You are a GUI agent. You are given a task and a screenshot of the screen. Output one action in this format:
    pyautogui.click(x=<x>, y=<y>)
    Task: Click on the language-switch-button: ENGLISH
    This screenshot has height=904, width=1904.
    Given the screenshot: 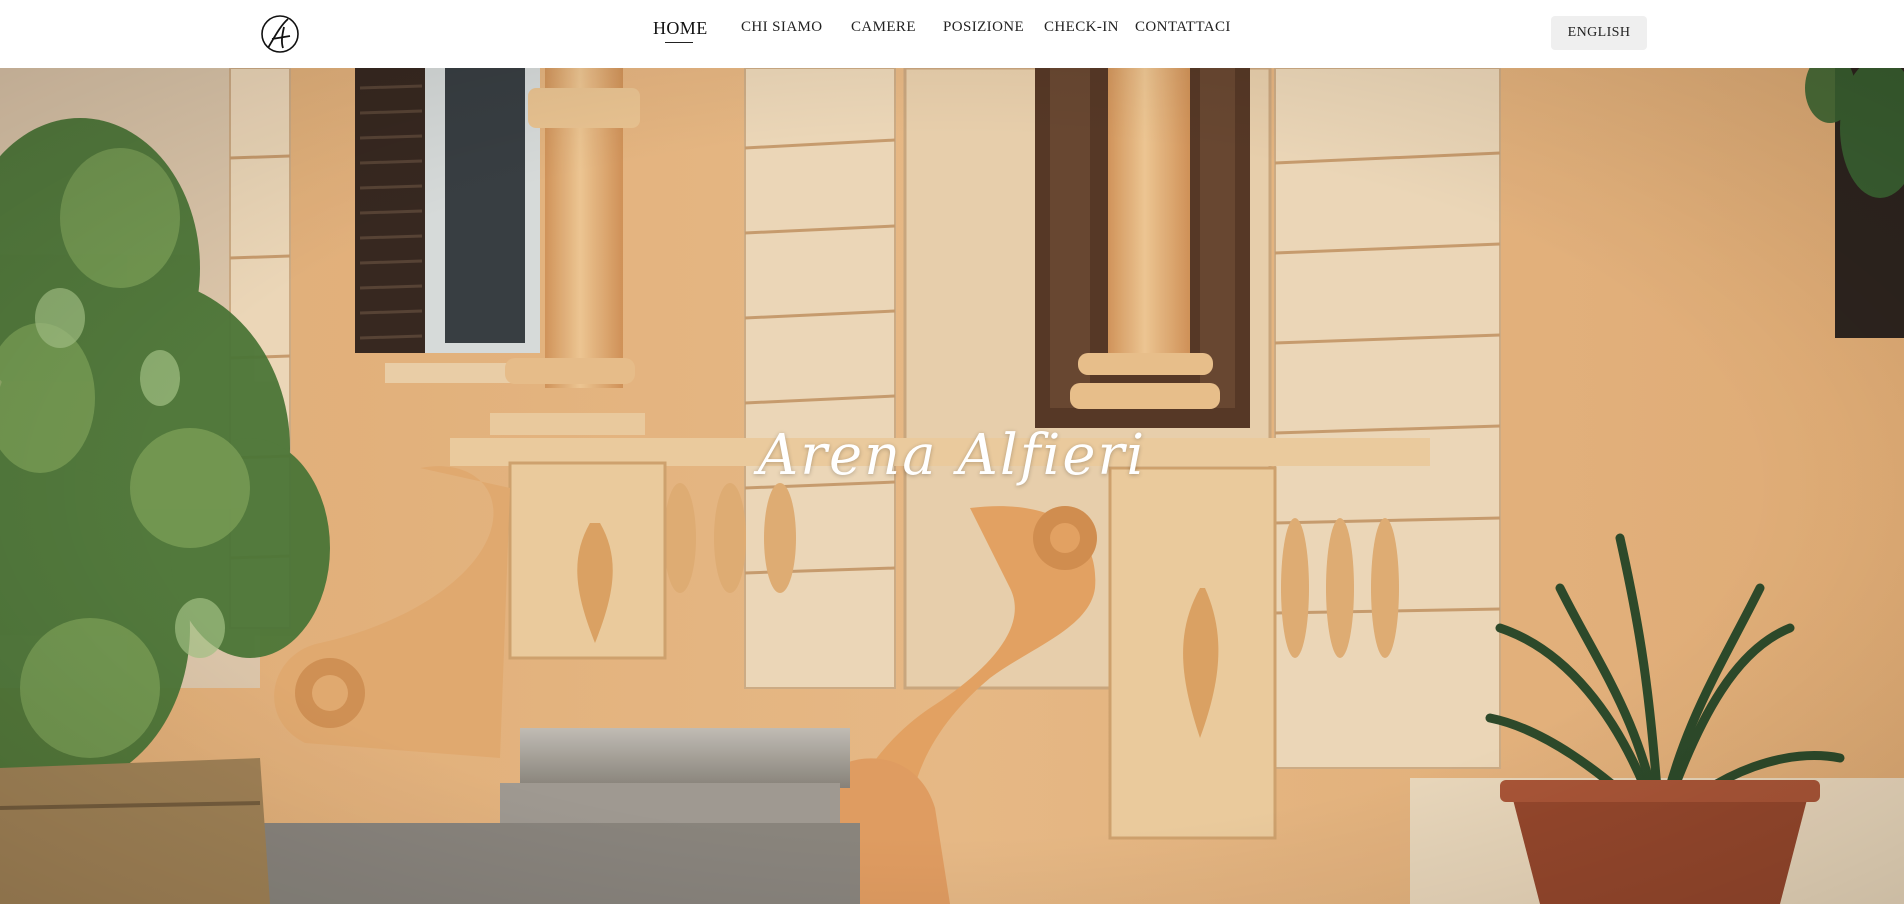 What is the action you would take?
    pyautogui.click(x=1599, y=33)
    